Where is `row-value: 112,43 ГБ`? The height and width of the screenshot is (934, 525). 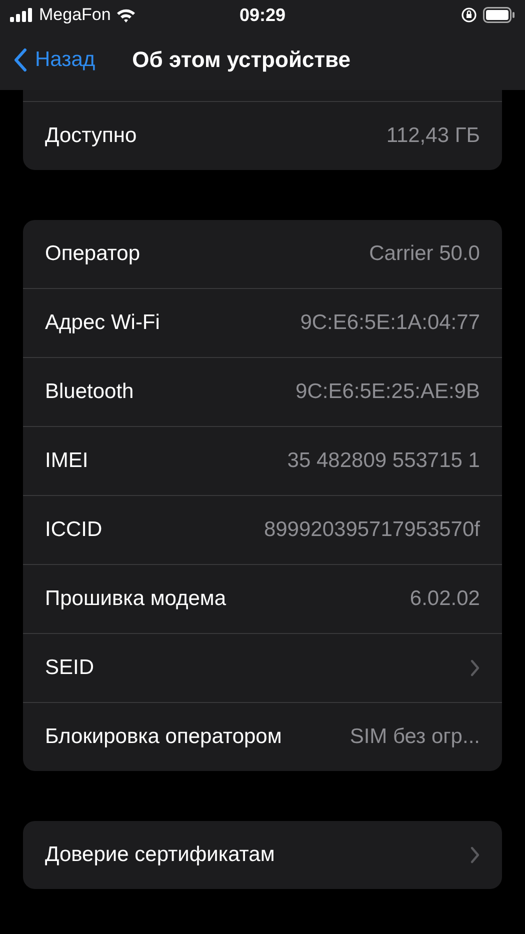
row-value: 112,43 ГБ is located at coordinates (433, 136).